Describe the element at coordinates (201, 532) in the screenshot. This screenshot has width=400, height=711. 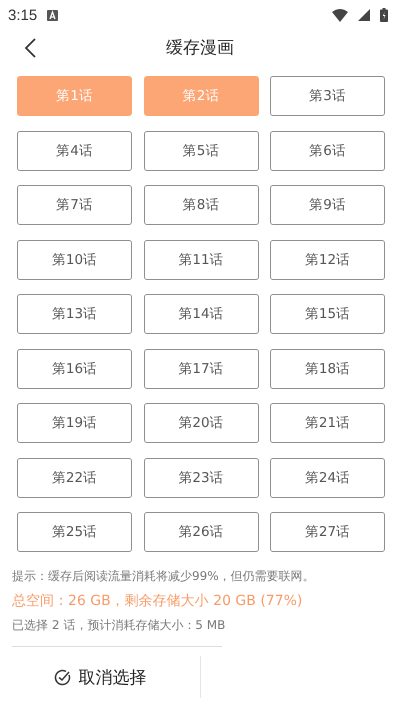
I see `chapter-button: 第26话` at that location.